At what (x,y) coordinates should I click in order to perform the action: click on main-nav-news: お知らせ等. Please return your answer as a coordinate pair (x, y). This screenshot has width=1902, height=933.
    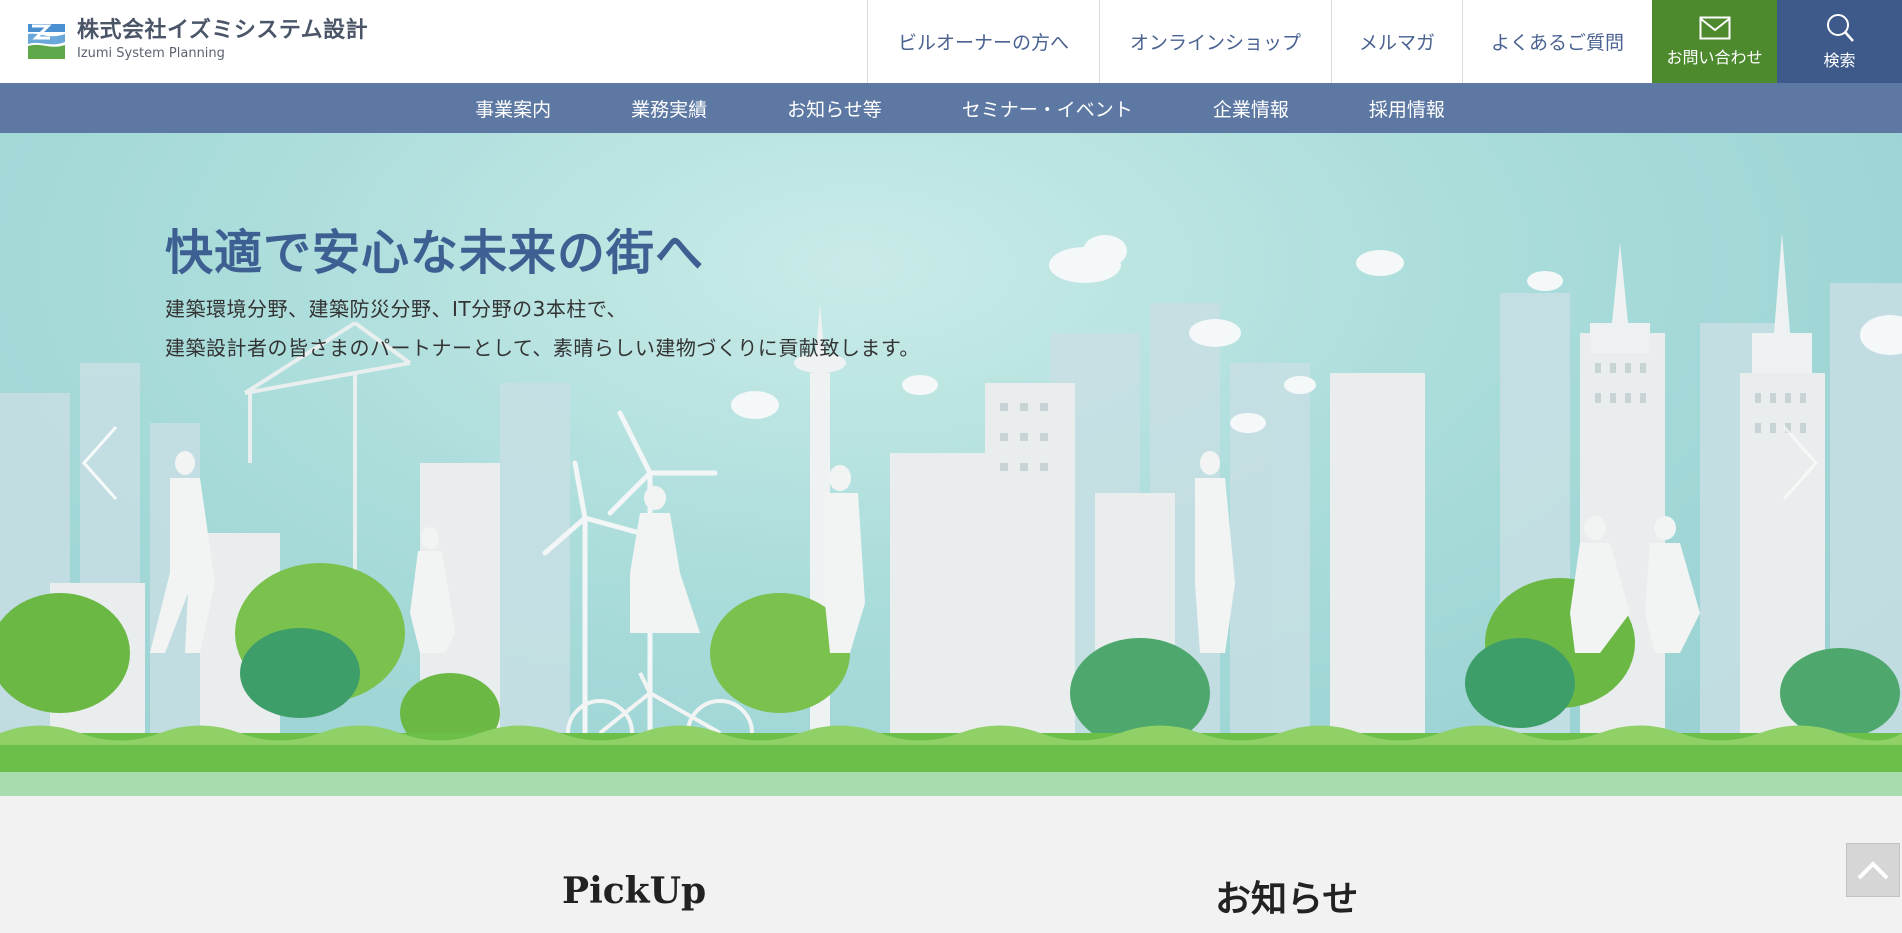
    Looking at the image, I should click on (834, 108).